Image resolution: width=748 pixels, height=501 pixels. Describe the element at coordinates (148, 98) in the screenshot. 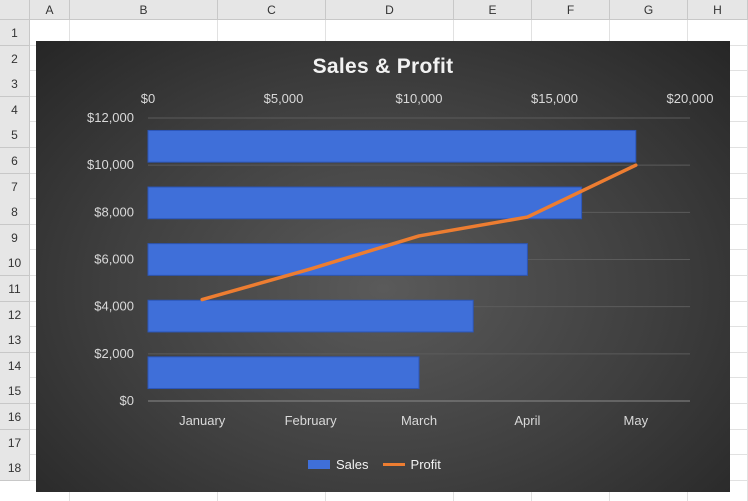

I see `top-axis-tick-label: $0` at that location.